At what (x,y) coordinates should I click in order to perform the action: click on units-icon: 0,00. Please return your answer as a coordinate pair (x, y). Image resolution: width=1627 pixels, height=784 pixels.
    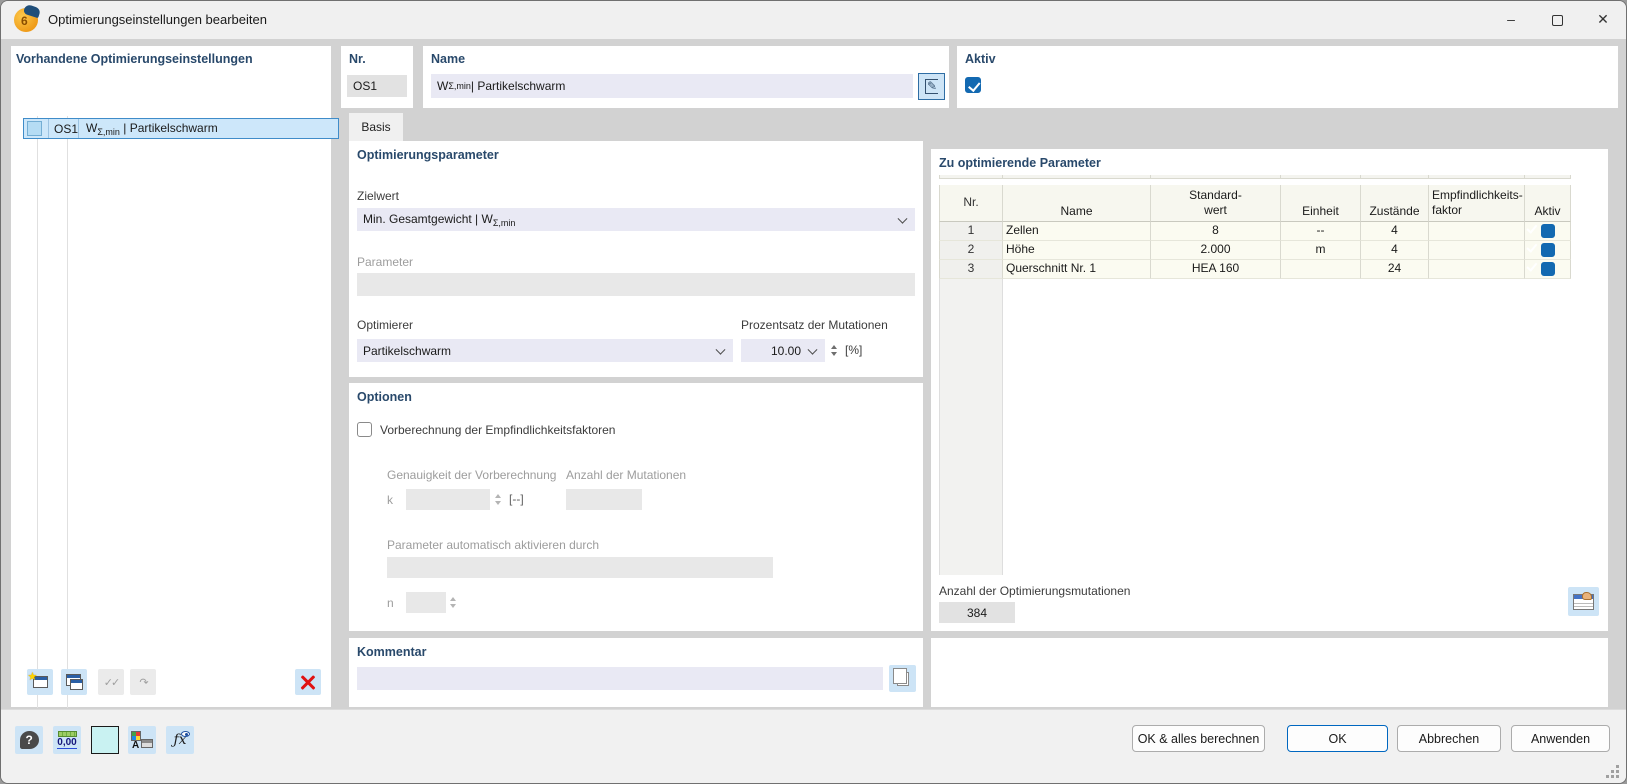
    Looking at the image, I should click on (67, 740).